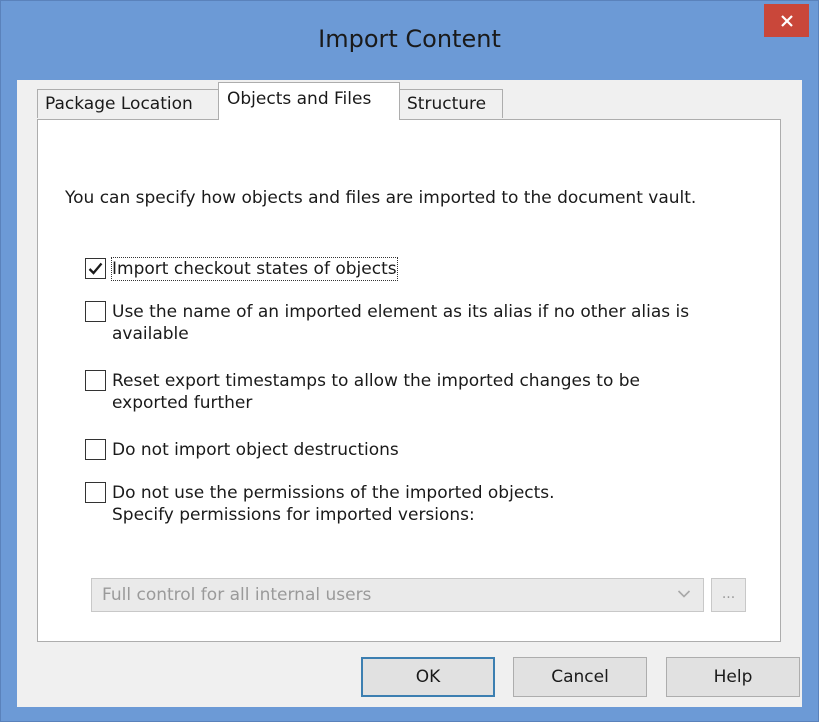  What do you see at coordinates (684, 594) in the screenshot?
I see `chevron-down-icon` at bounding box center [684, 594].